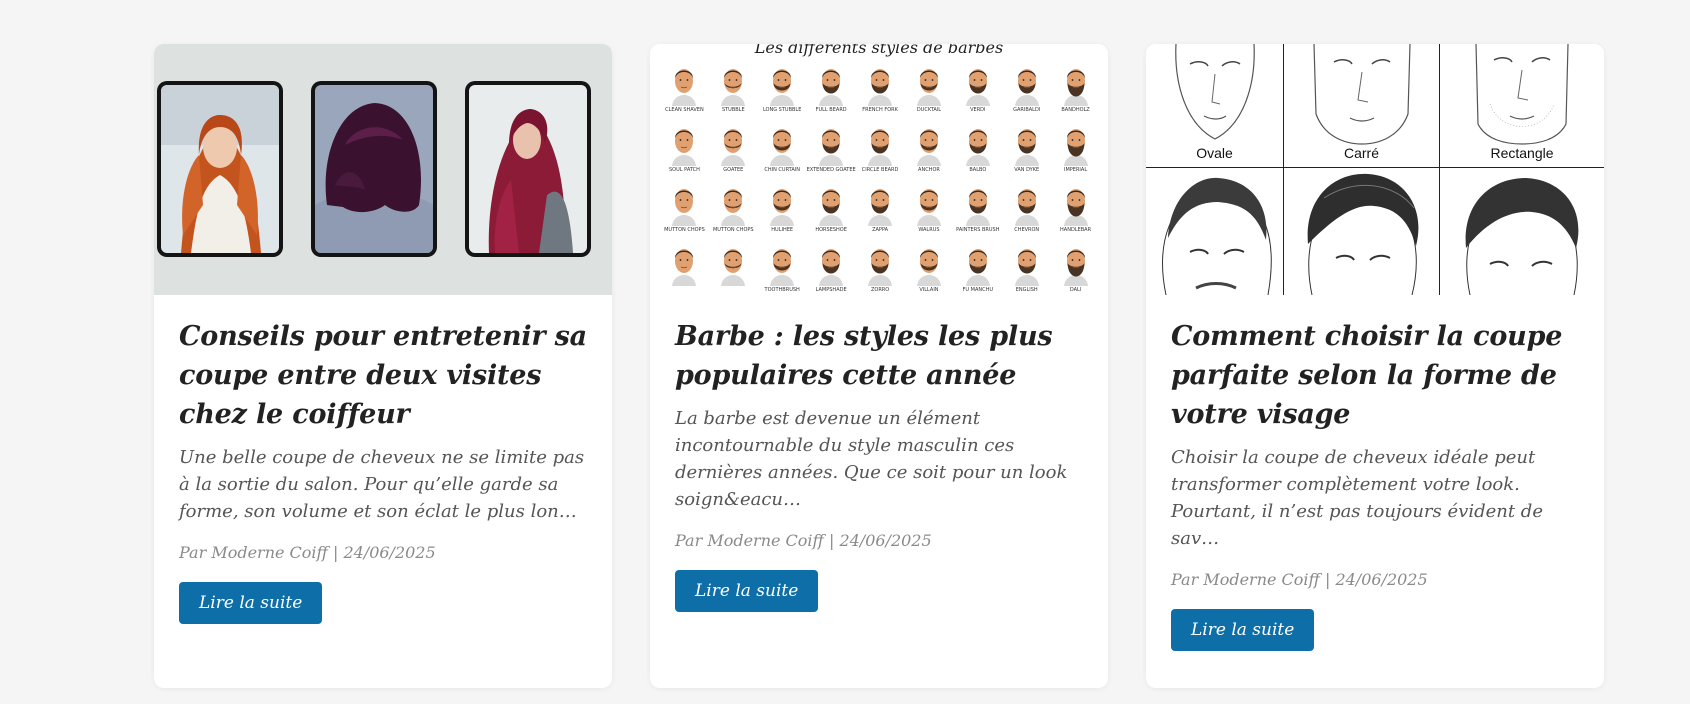 This screenshot has height=704, width=1690. What do you see at coordinates (803, 540) in the screenshot?
I see `article-meta: Par Moderne Coiff | 24/06/2025` at bounding box center [803, 540].